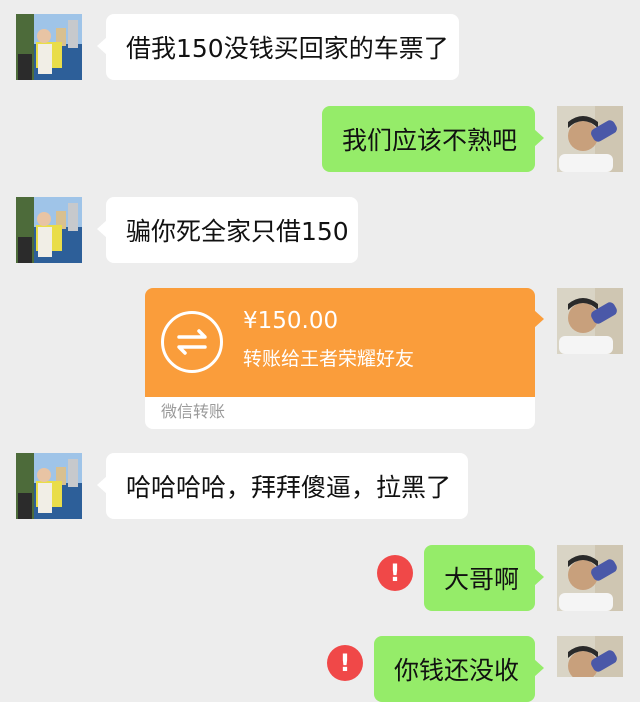  What do you see at coordinates (329, 359) in the screenshot?
I see `transfer-note: 转账给王者荣耀好友` at bounding box center [329, 359].